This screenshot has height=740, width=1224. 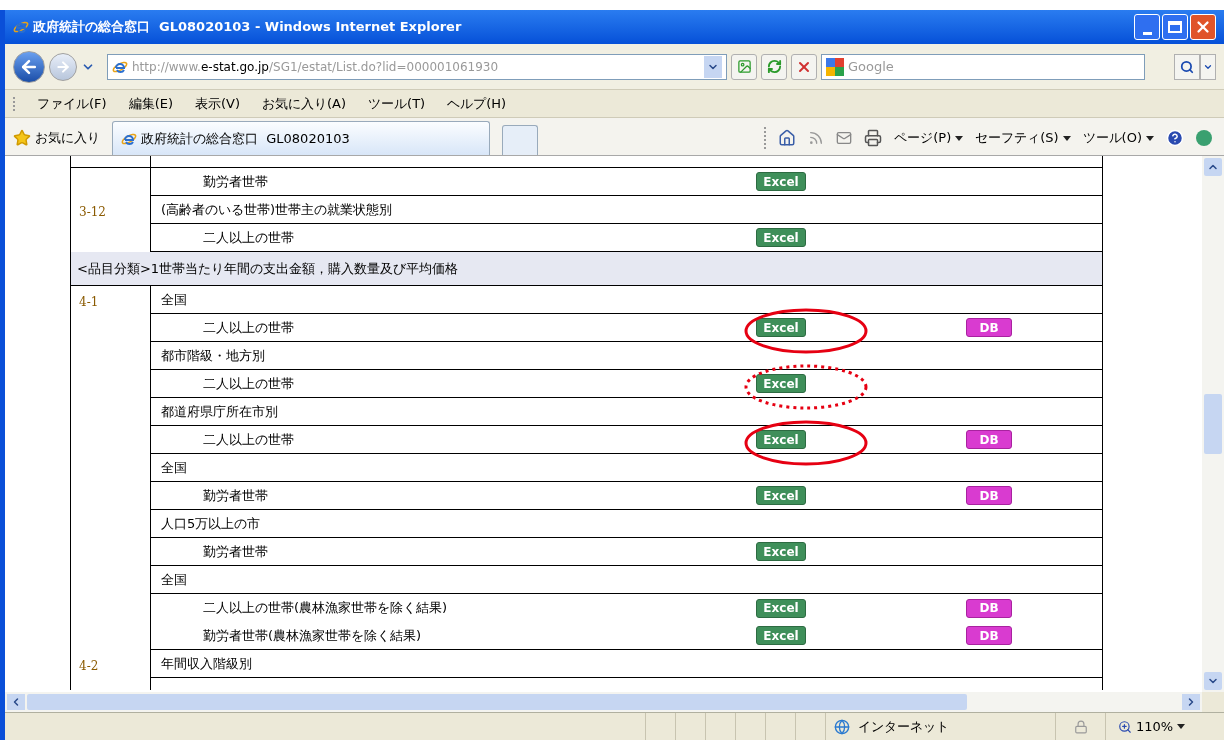 What do you see at coordinates (1208, 66) in the screenshot?
I see `search-options-button` at bounding box center [1208, 66].